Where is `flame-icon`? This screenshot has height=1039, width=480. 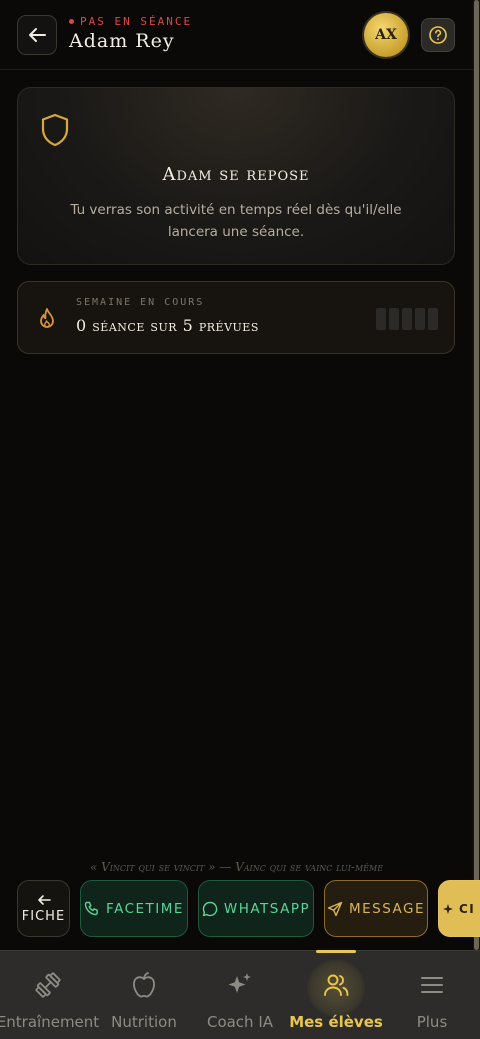
flame-icon is located at coordinates (47, 318).